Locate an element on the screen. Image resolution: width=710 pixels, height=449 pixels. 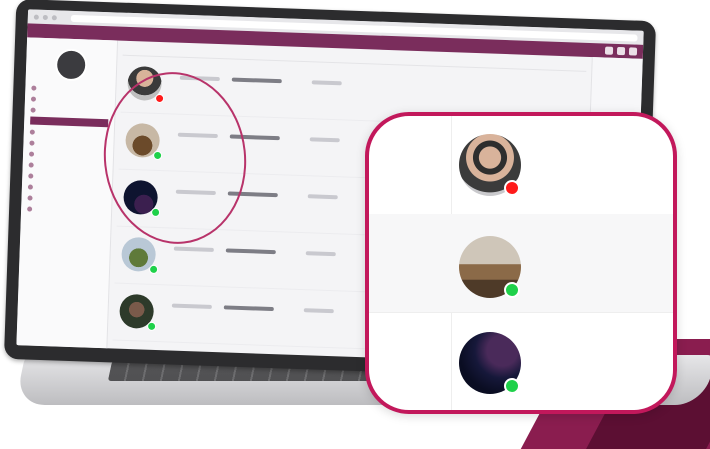
window-minimize-icon is located at coordinates (45, 17).